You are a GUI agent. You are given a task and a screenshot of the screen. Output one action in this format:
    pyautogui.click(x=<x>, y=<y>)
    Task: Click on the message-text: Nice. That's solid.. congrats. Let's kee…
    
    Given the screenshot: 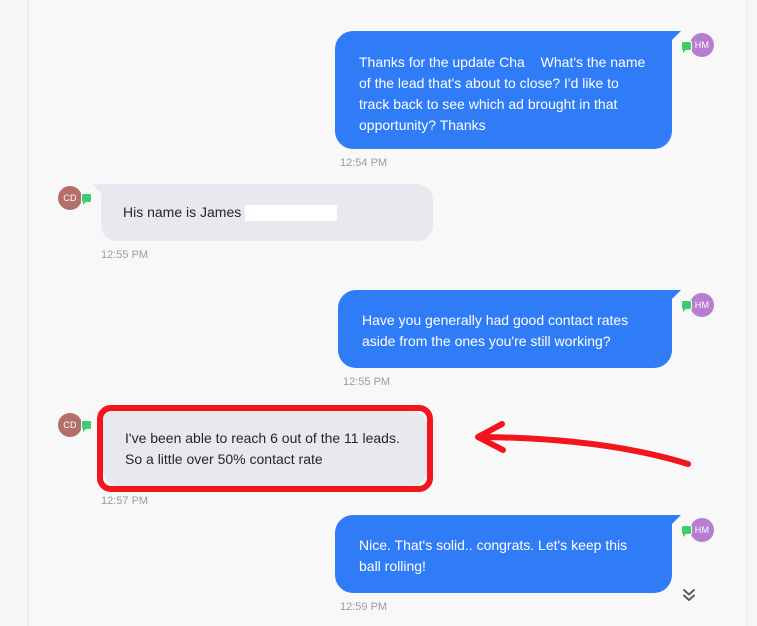 What is the action you would take?
    pyautogui.click(x=493, y=555)
    